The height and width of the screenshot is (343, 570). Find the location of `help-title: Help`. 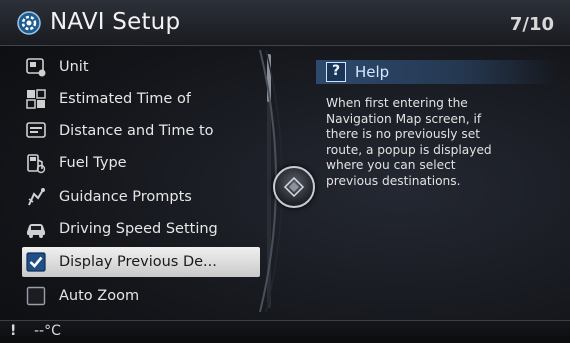

help-title: Help is located at coordinates (372, 72).